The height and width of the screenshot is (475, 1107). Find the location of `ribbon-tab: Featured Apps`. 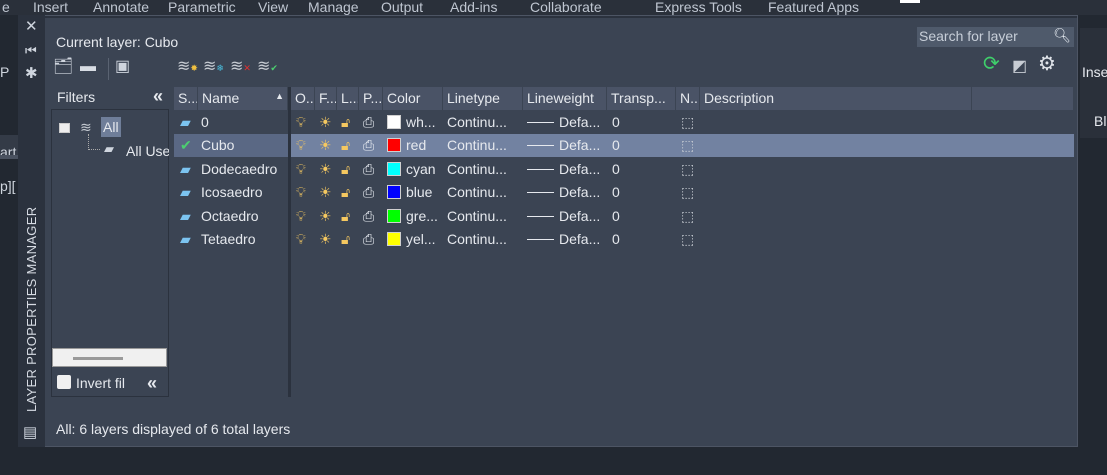

ribbon-tab: Featured Apps is located at coordinates (813, 7).